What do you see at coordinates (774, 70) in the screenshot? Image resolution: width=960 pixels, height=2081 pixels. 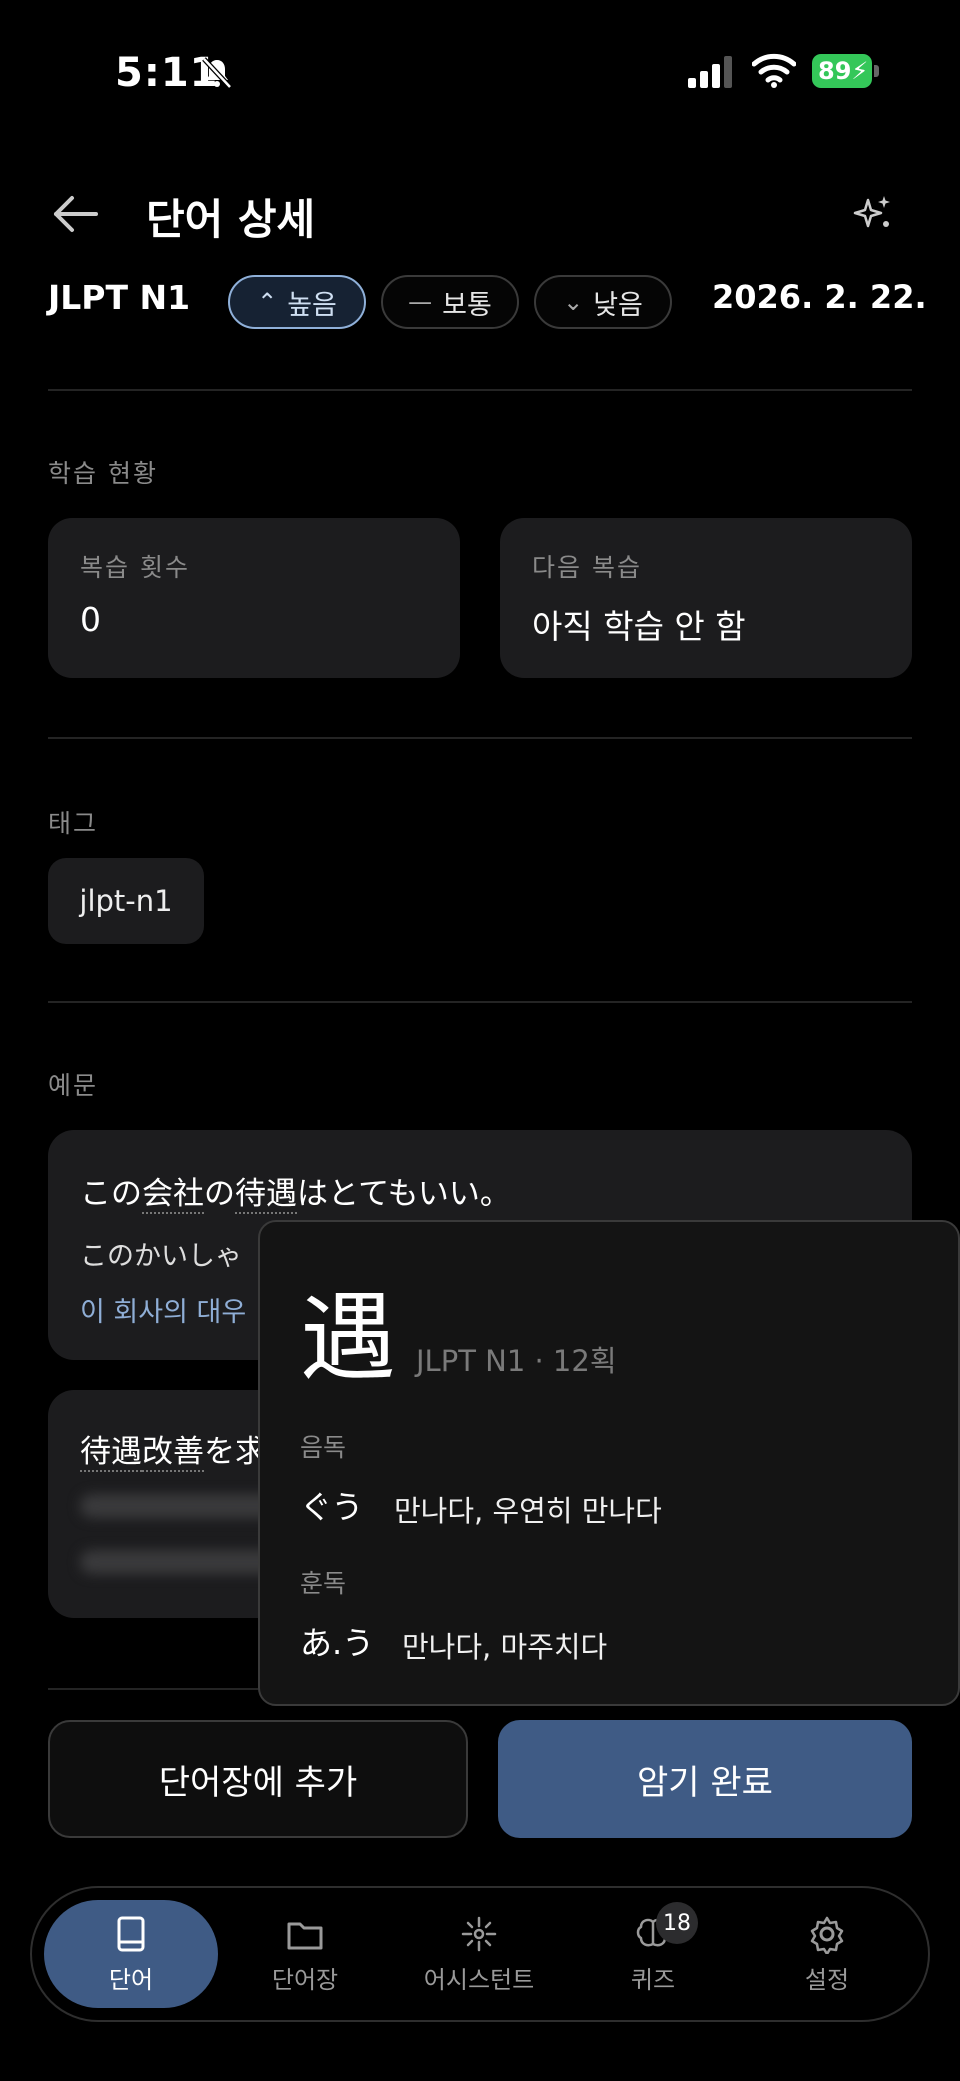 I see `wifi-icon` at bounding box center [774, 70].